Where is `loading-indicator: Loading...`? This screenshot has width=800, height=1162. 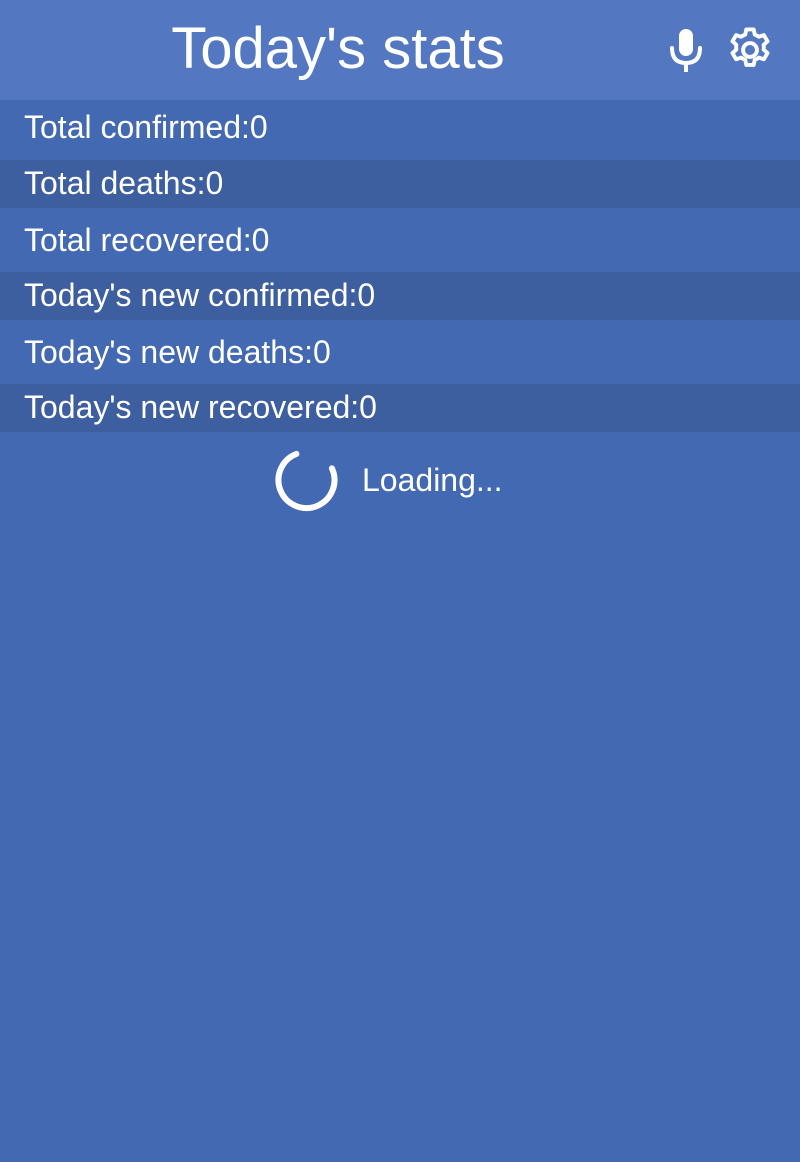
loading-indicator: Loading... is located at coordinates (388, 480).